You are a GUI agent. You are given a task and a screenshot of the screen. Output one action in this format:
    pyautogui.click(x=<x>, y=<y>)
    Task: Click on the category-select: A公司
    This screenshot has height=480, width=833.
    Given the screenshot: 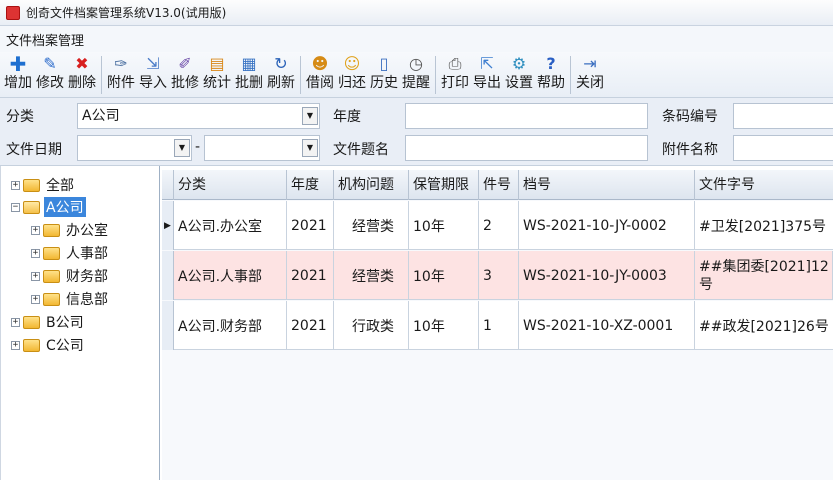 What is the action you would take?
    pyautogui.click(x=198, y=116)
    